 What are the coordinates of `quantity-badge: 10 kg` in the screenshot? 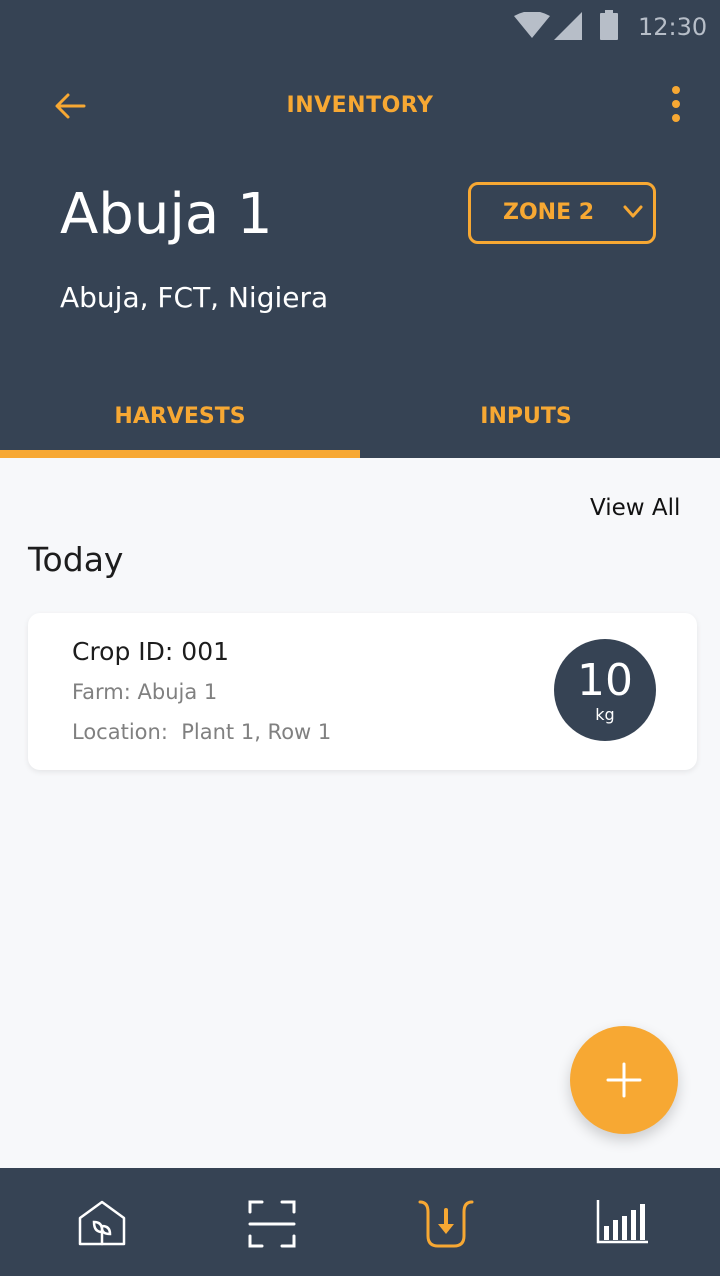 It's located at (605, 690).